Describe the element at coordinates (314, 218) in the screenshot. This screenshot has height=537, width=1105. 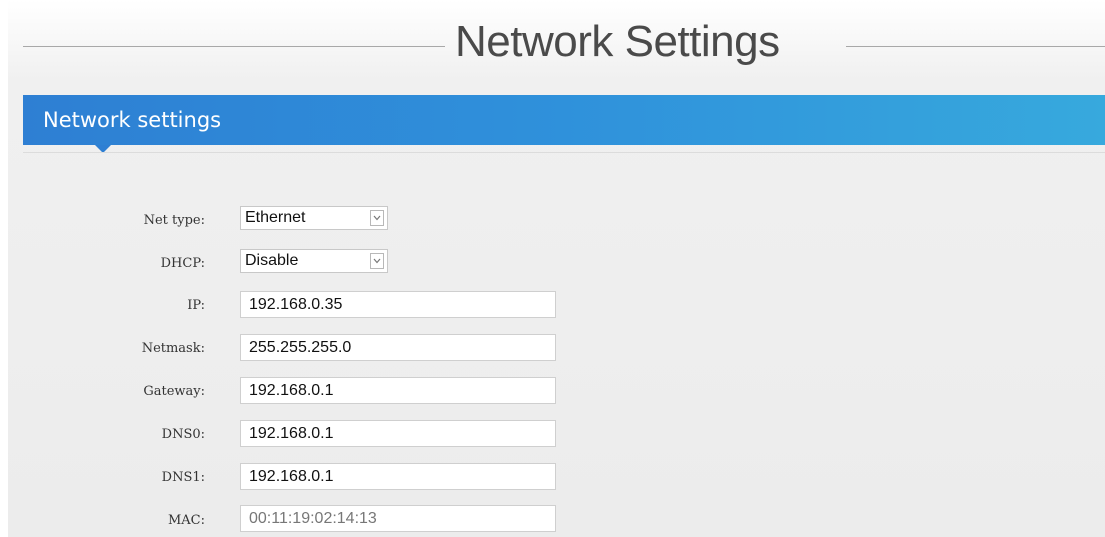
I see `net-type-select: Ethernet` at that location.